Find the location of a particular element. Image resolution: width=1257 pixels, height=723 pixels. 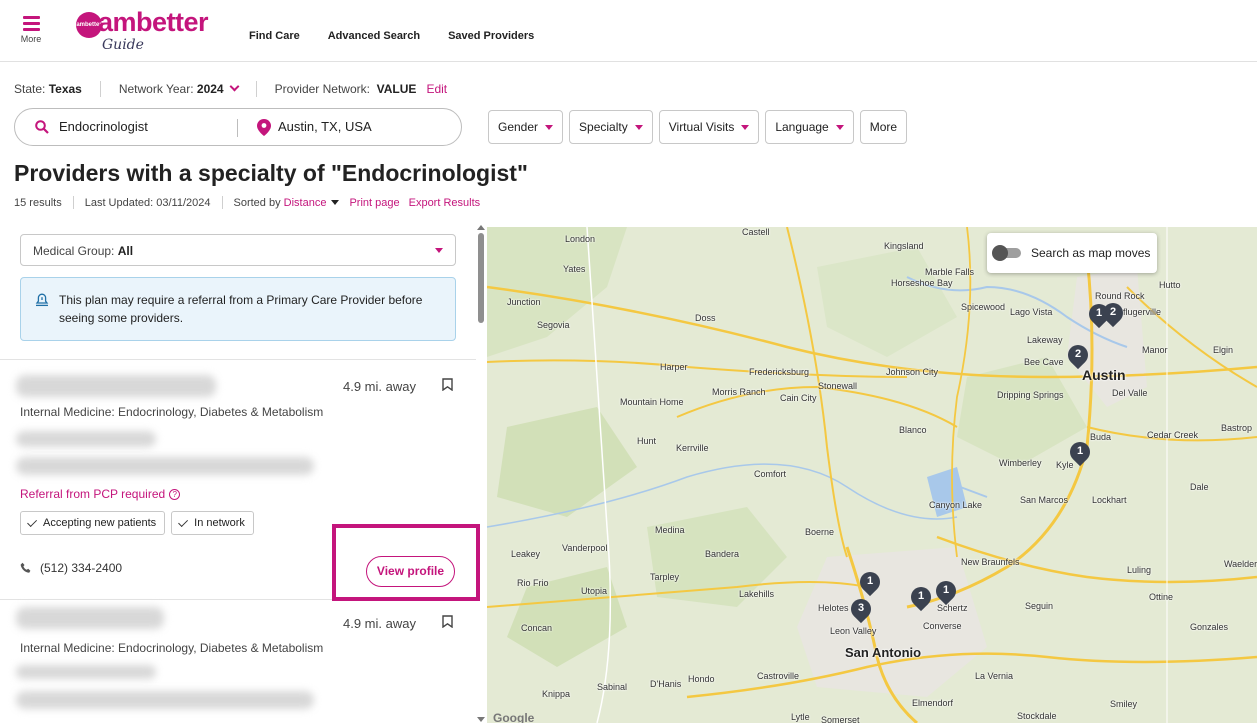

network-year-label: Network Year: is located at coordinates (156, 89).